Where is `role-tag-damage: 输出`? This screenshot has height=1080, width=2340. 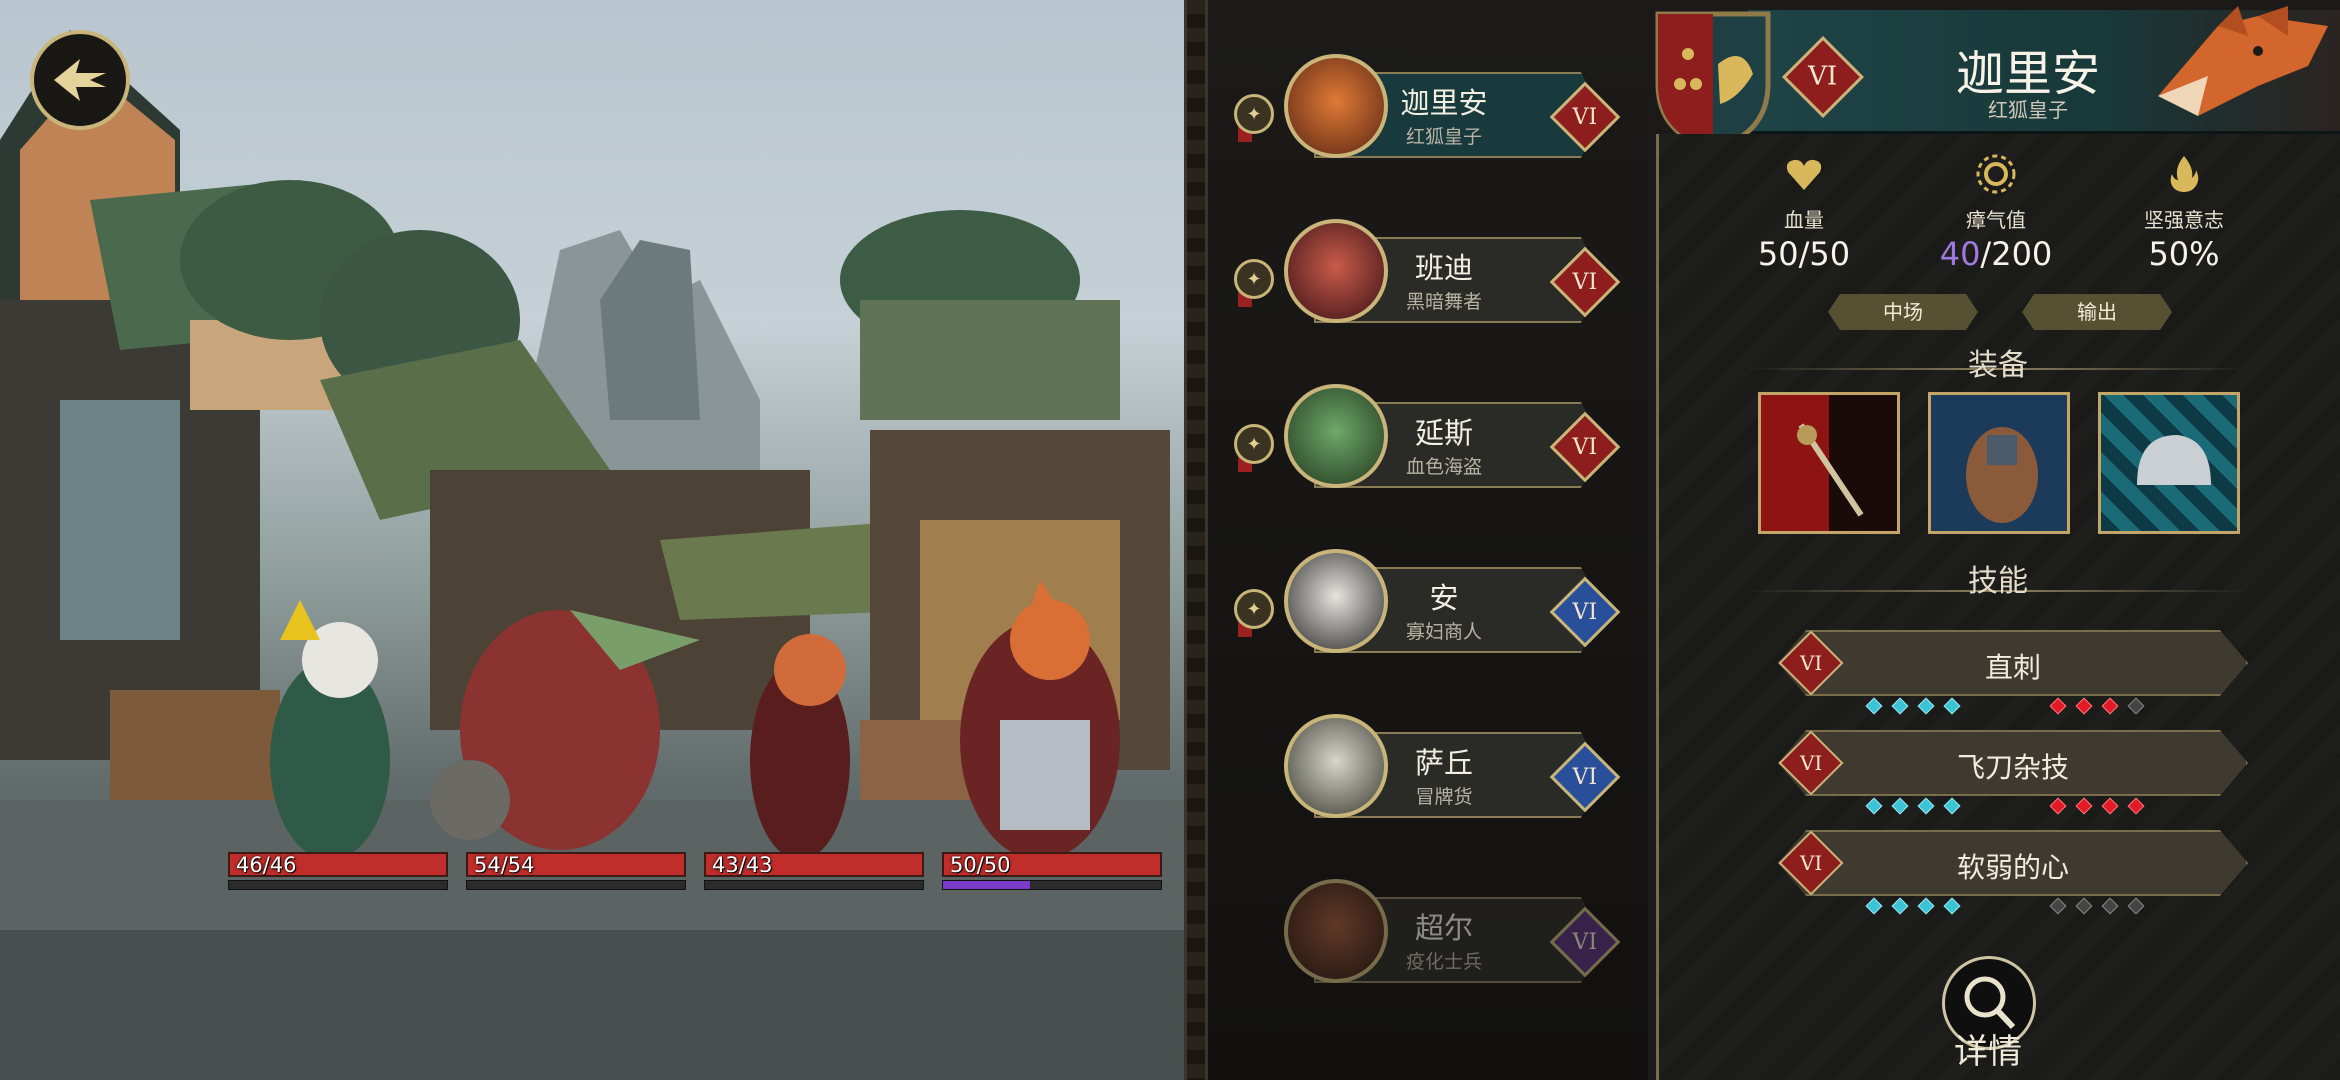 role-tag-damage: 输出 is located at coordinates (2097, 312).